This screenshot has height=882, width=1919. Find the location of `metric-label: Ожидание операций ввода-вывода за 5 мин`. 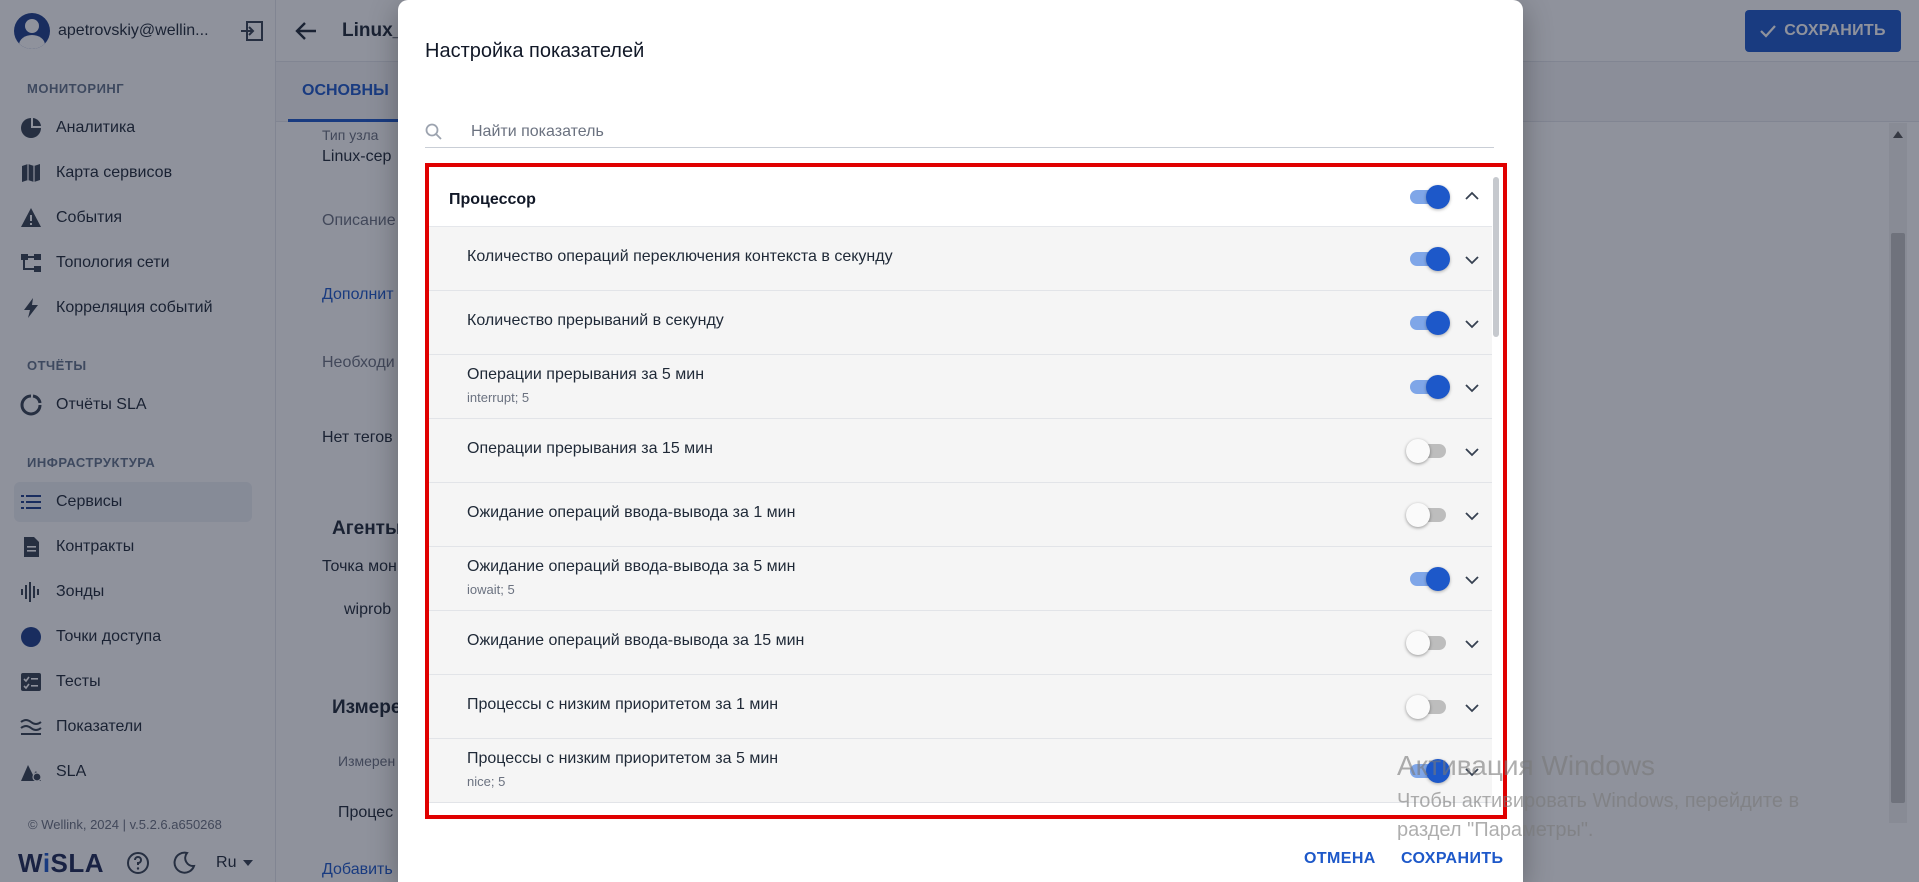

metric-label: Ожидание операций ввода-вывода за 5 мин is located at coordinates (631, 566).